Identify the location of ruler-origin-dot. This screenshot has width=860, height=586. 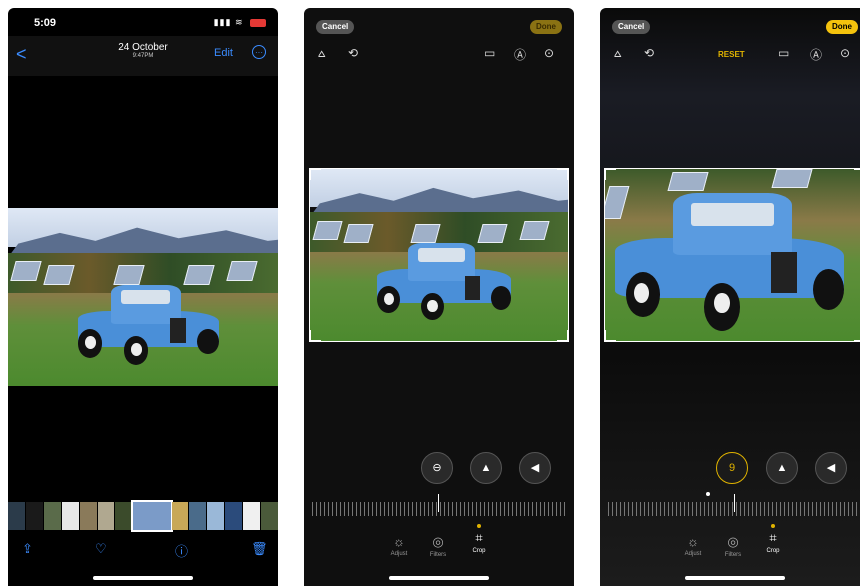
(708, 494).